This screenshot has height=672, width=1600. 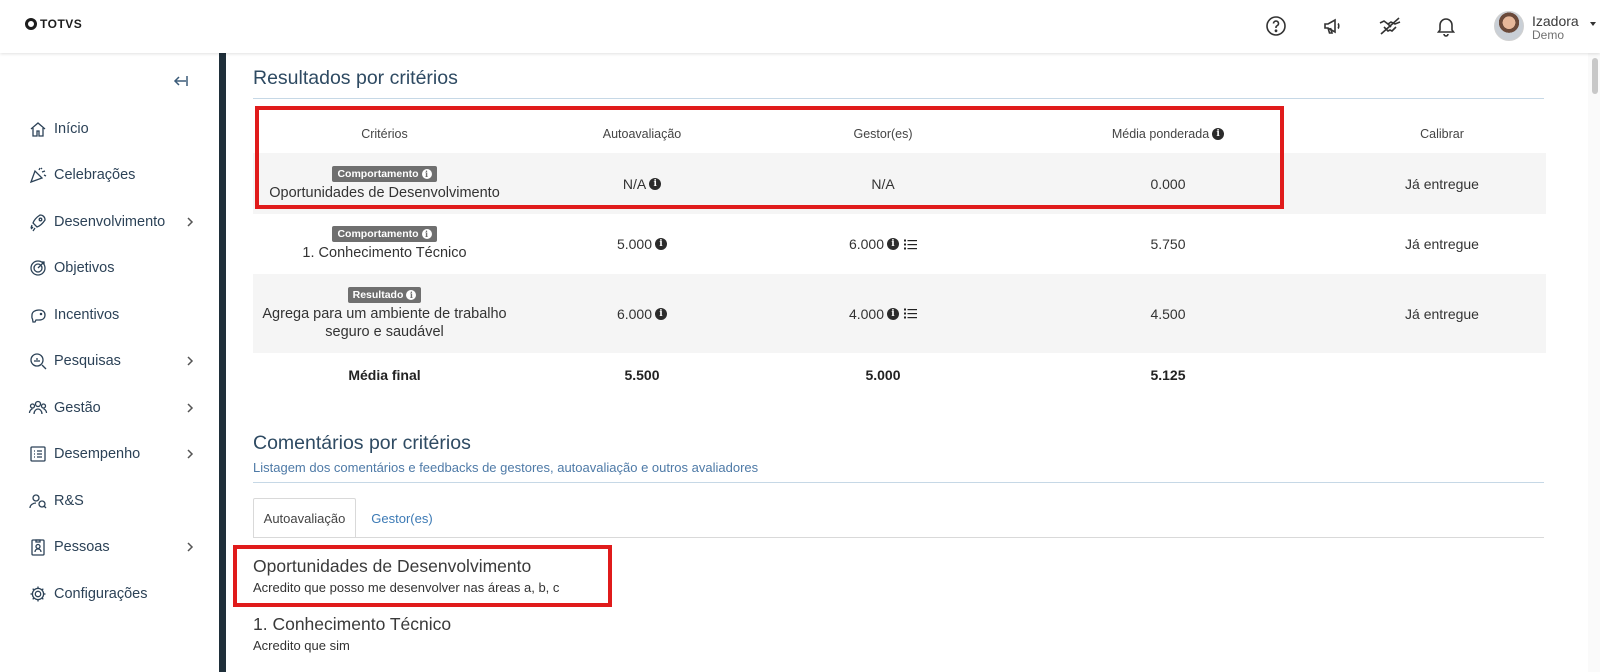 I want to click on logo-mark-icon, so click(x=31, y=24).